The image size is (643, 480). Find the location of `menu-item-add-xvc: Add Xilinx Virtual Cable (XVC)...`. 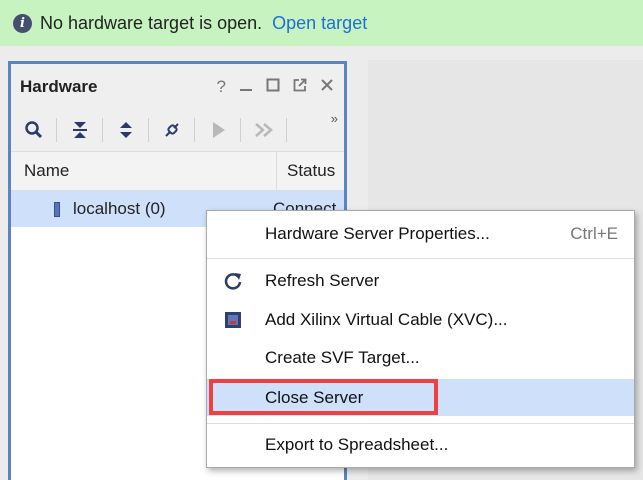

menu-item-add-xvc: Add Xilinx Virtual Cable (XVC)... is located at coordinates (420, 319).